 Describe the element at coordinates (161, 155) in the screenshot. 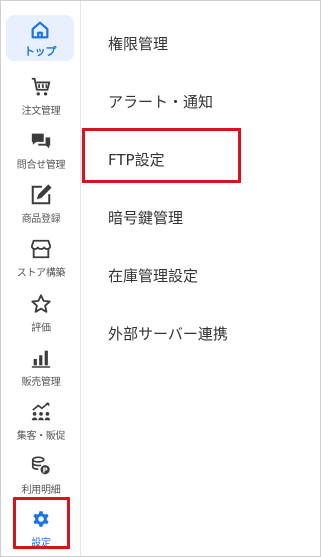

I see `ftp-settings-highlight-box` at that location.